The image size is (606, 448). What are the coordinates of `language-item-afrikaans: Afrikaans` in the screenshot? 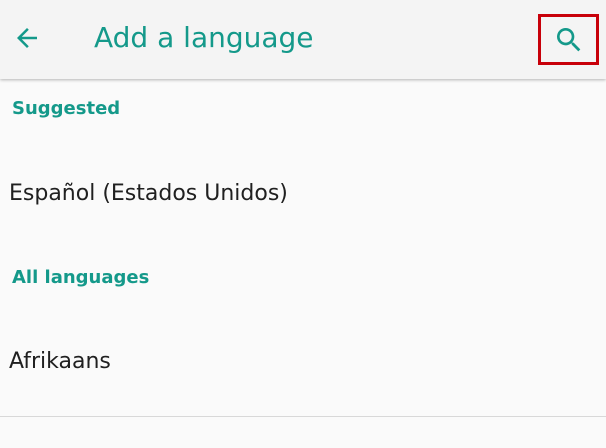 It's located at (303, 362).